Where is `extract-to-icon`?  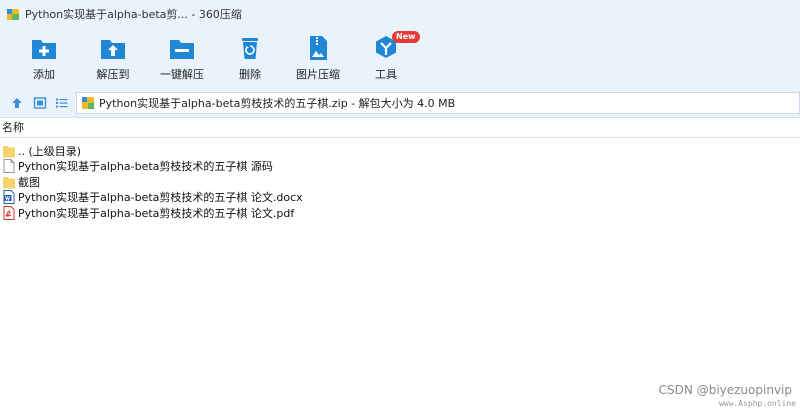
extract-to-icon is located at coordinates (113, 49).